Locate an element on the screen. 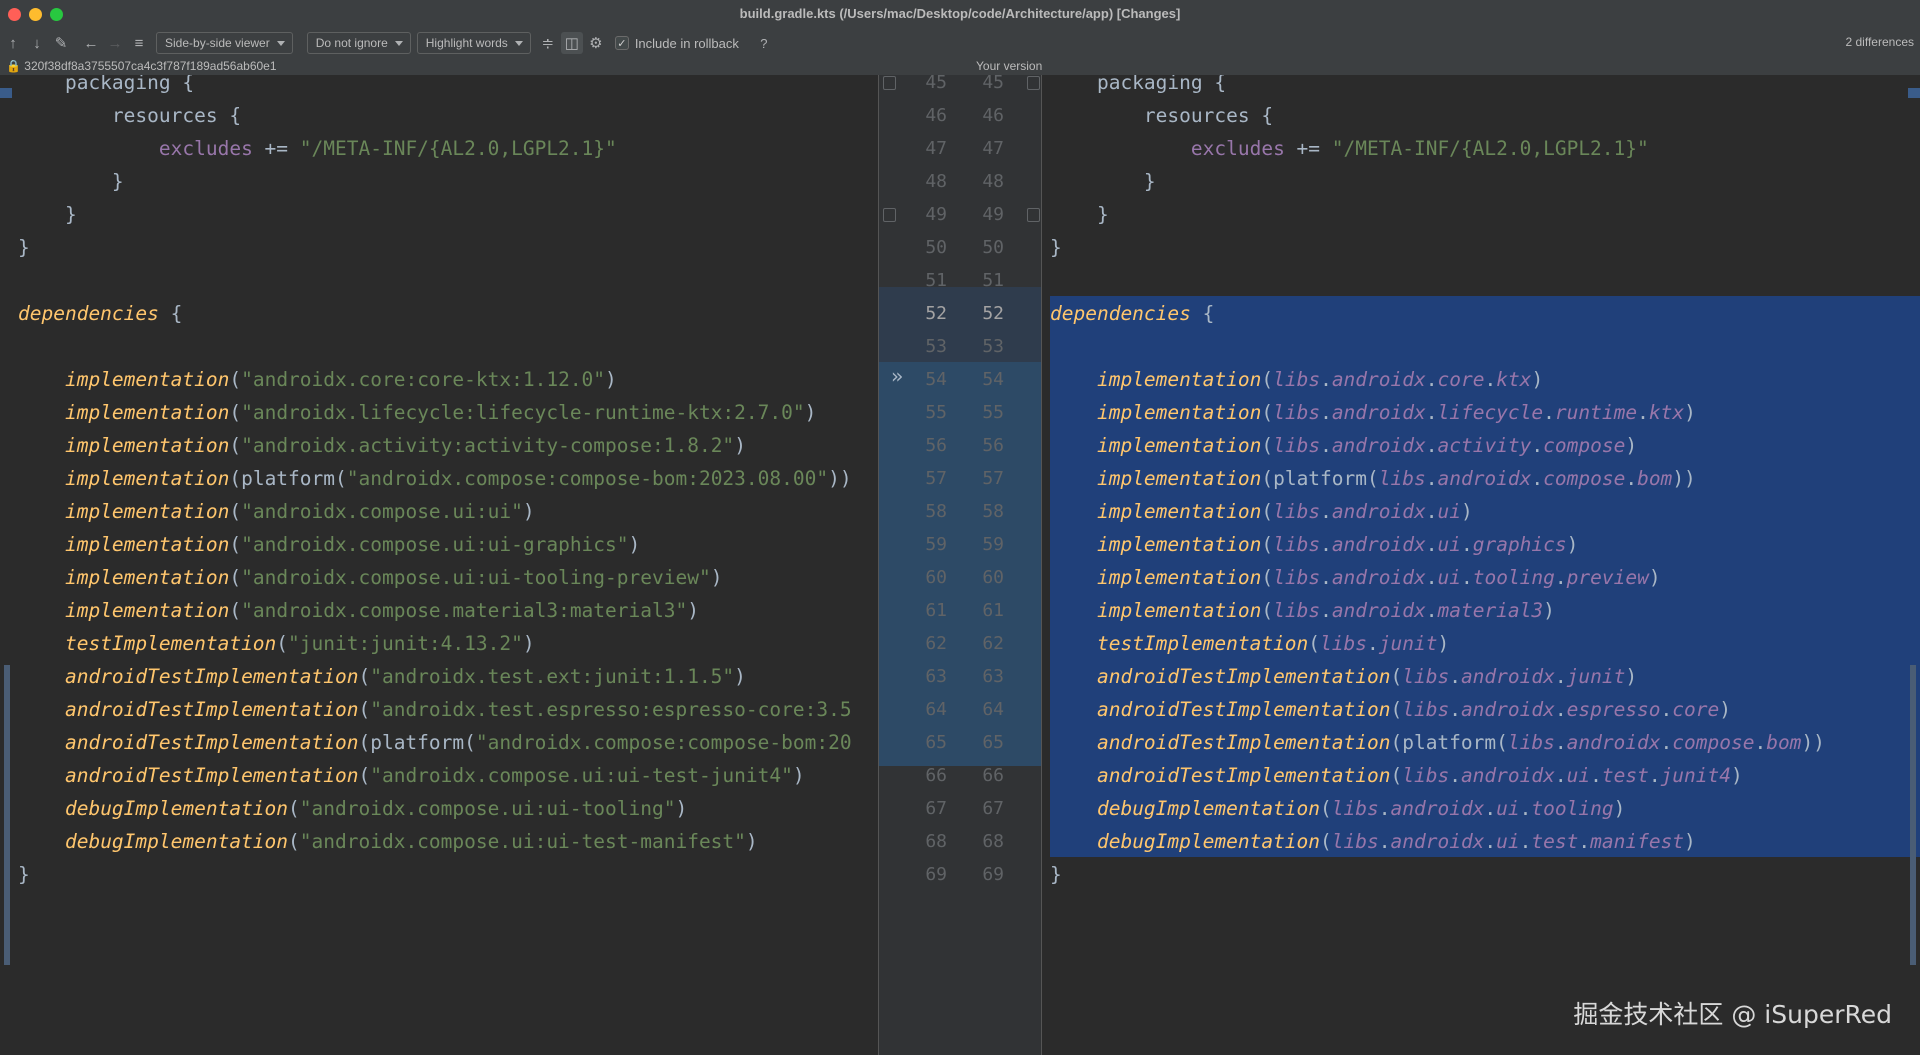 The image size is (1920, 1055). right-line-number: 58 is located at coordinates (993, 511).